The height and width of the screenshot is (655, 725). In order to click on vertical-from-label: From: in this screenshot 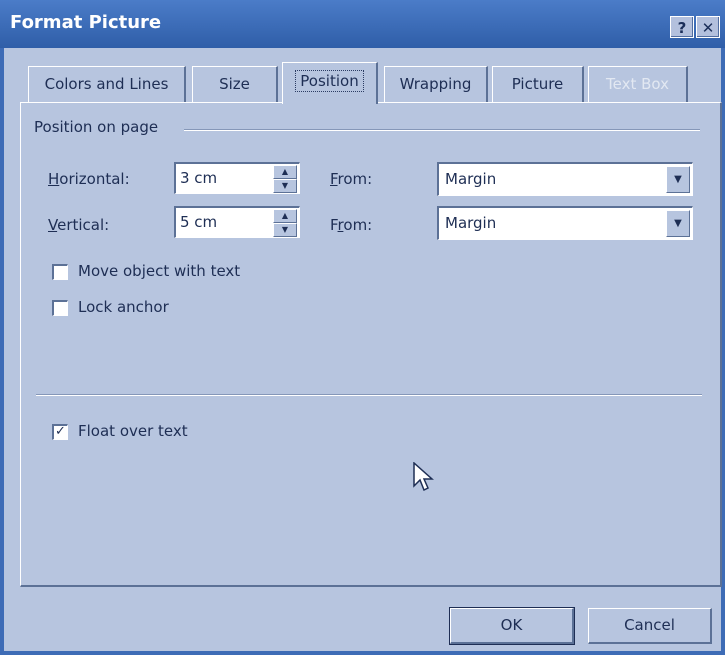, I will do `click(351, 225)`.